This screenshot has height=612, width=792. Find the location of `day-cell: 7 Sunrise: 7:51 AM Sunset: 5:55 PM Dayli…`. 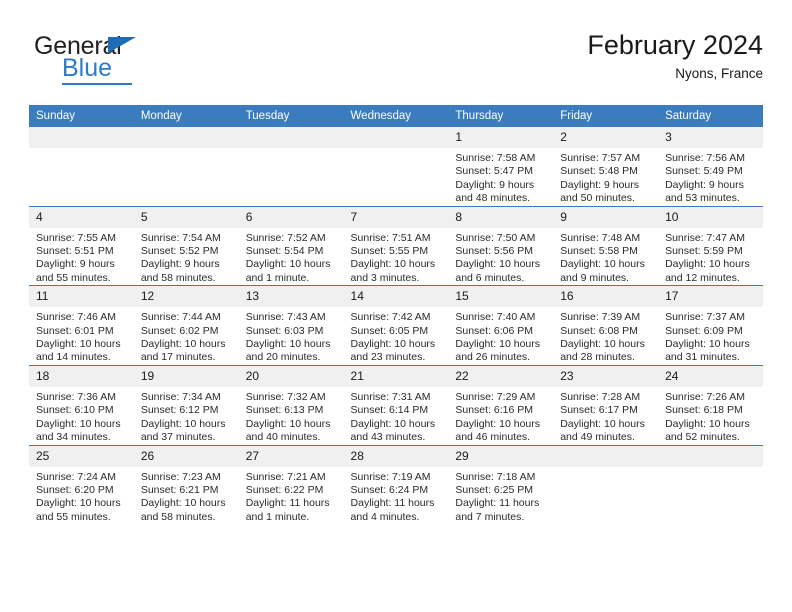

day-cell: 7 Sunrise: 7:51 AM Sunset: 5:55 PM Dayli… is located at coordinates (396, 245).